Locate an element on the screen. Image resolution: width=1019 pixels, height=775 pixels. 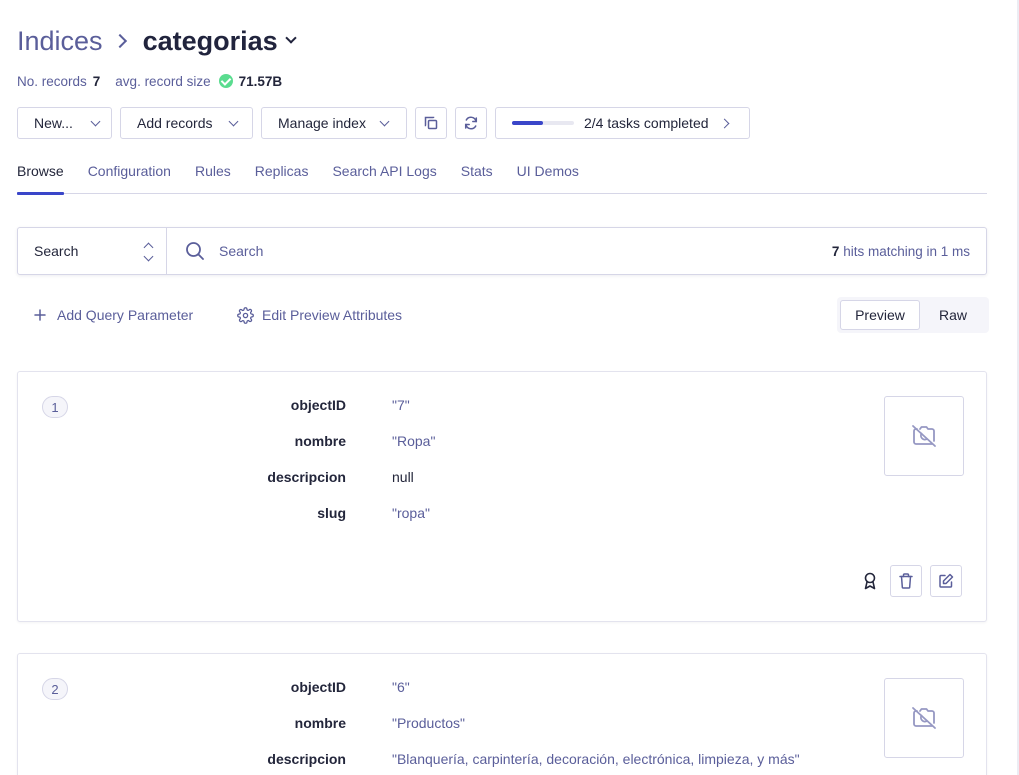
copy-index-button is located at coordinates (431, 123).